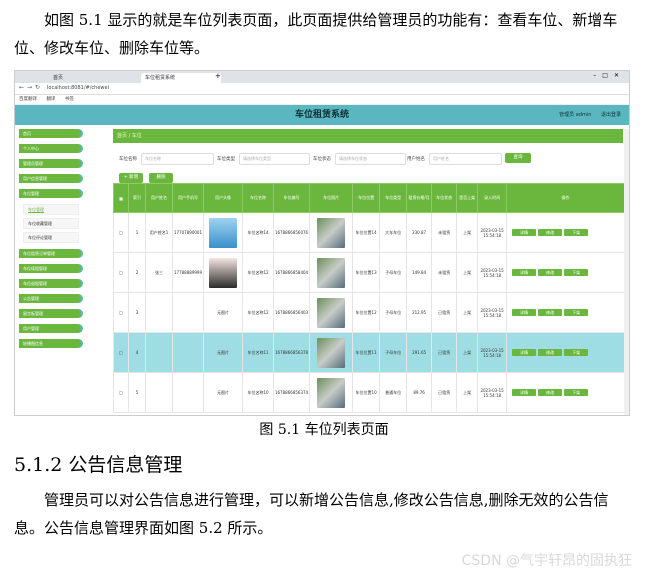 The image size is (648, 579). I want to click on username-input: 用户姓名, so click(465, 159).